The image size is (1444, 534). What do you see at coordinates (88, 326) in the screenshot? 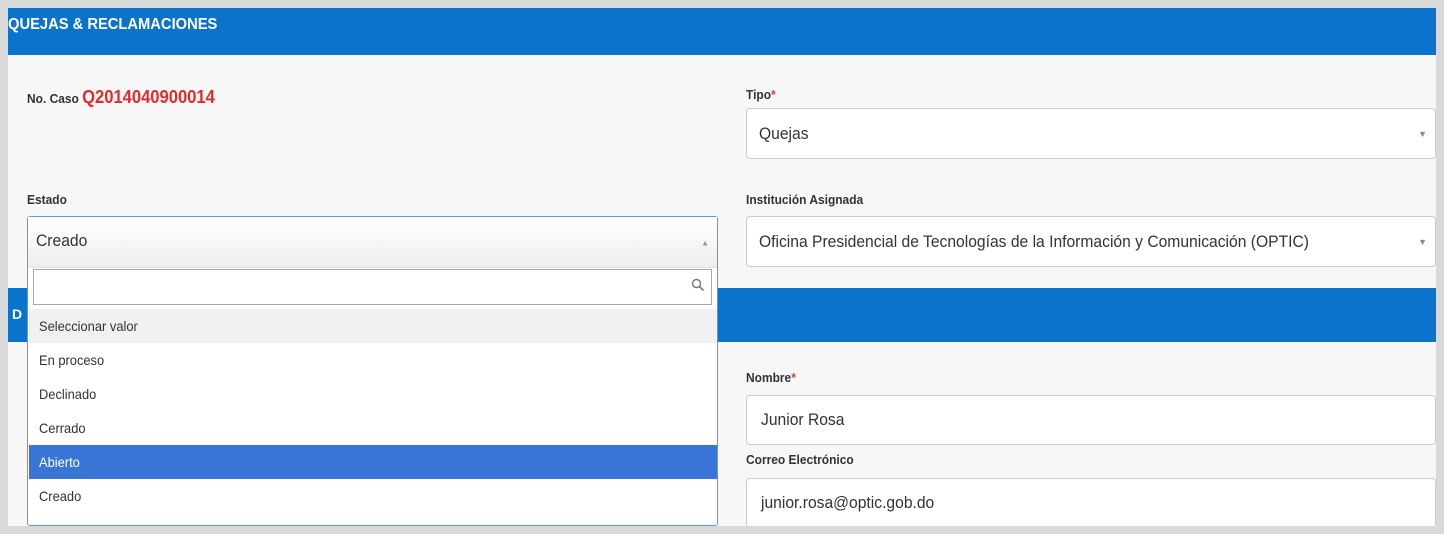
I see `option-label: Seleccionar valor` at bounding box center [88, 326].